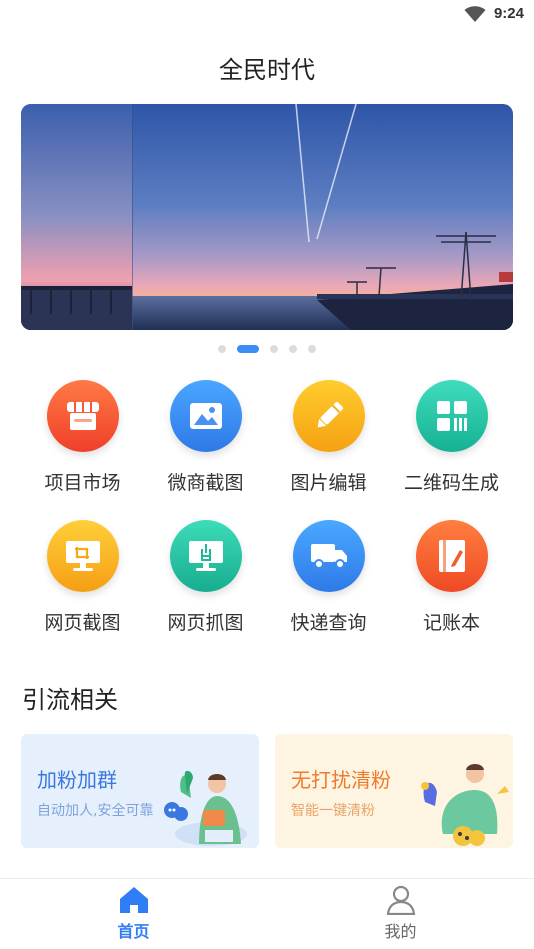  I want to click on nav-mine: 我的, so click(400, 914).